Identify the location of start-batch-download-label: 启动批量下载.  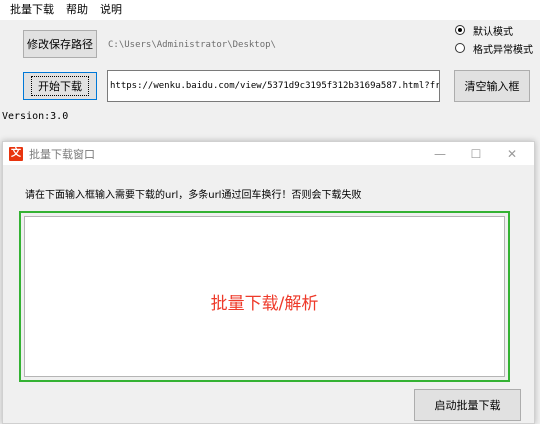
(467, 405).